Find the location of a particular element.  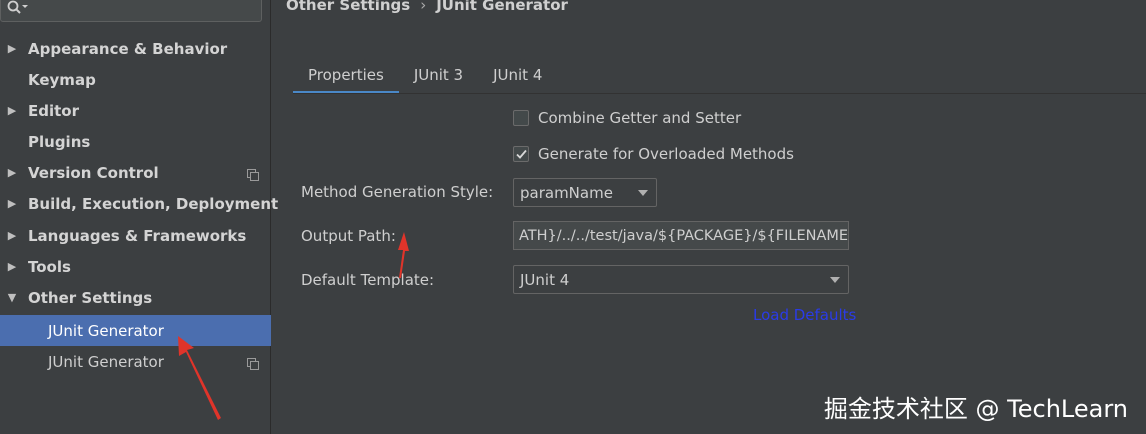

sidebar-item-label: Plugins is located at coordinates (59, 141).